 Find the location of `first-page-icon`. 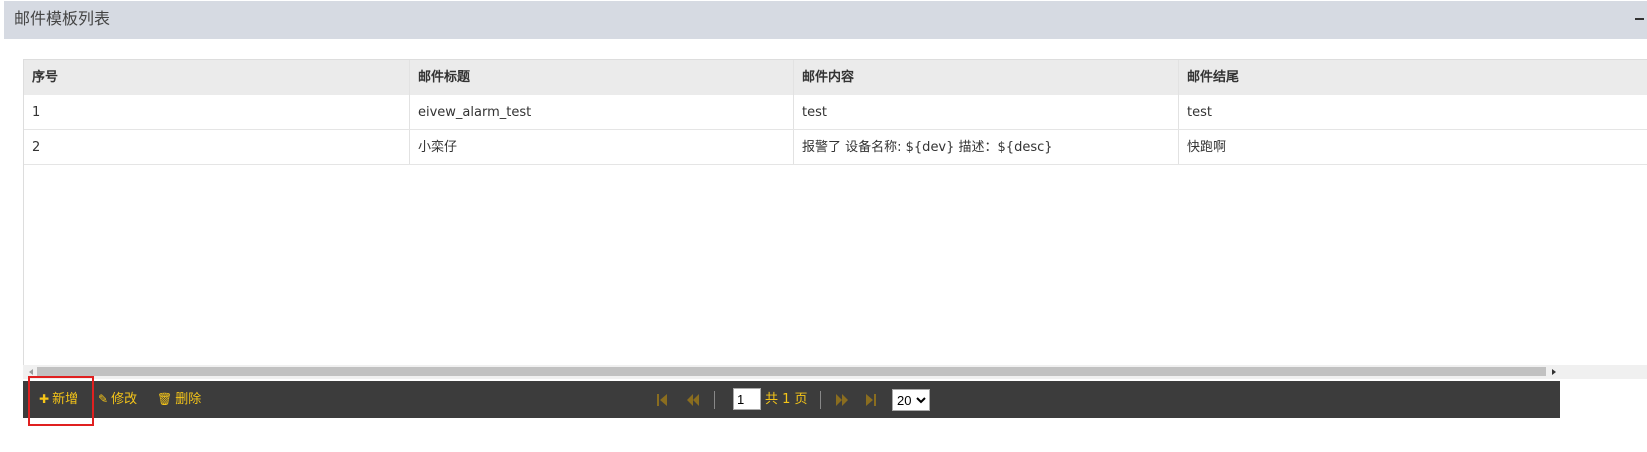

first-page-icon is located at coordinates (663, 400).